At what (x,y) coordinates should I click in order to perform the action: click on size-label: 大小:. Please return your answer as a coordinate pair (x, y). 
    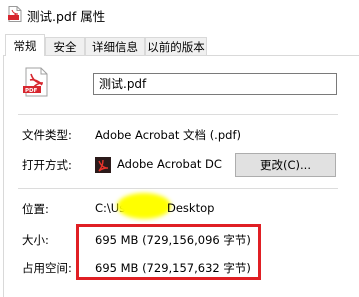
    Looking at the image, I should click on (35, 240).